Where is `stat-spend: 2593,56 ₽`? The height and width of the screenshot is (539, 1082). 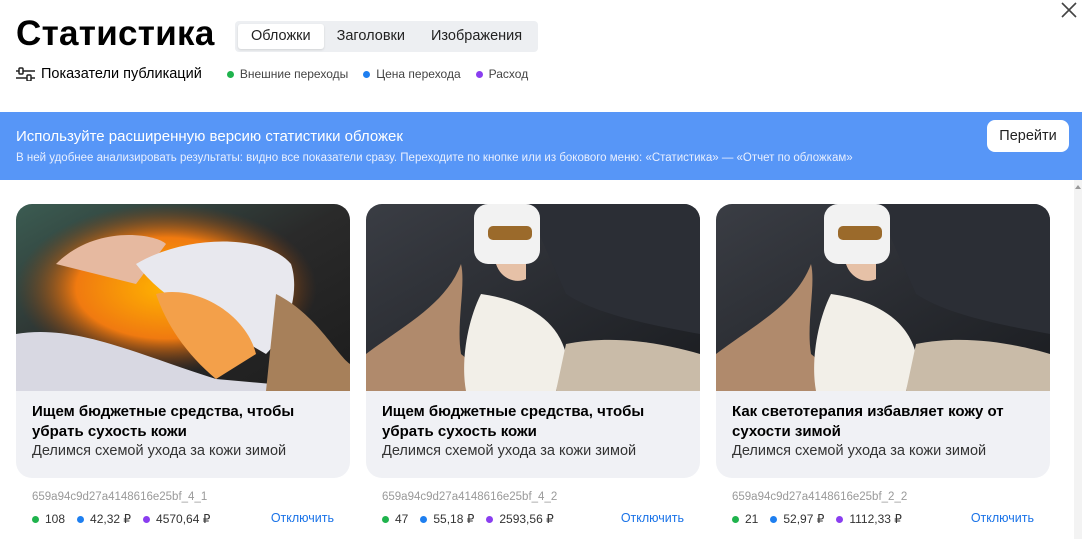 stat-spend: 2593,56 ₽ is located at coordinates (520, 519).